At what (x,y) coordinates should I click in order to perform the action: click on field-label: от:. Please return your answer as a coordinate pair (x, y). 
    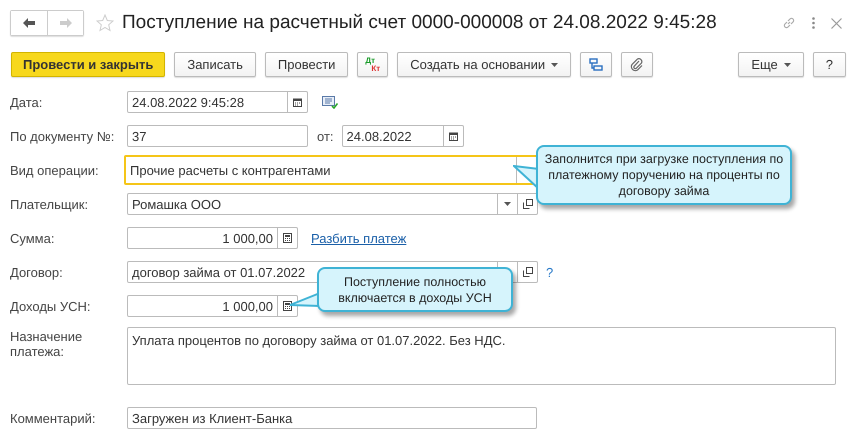
    Looking at the image, I should click on (325, 136).